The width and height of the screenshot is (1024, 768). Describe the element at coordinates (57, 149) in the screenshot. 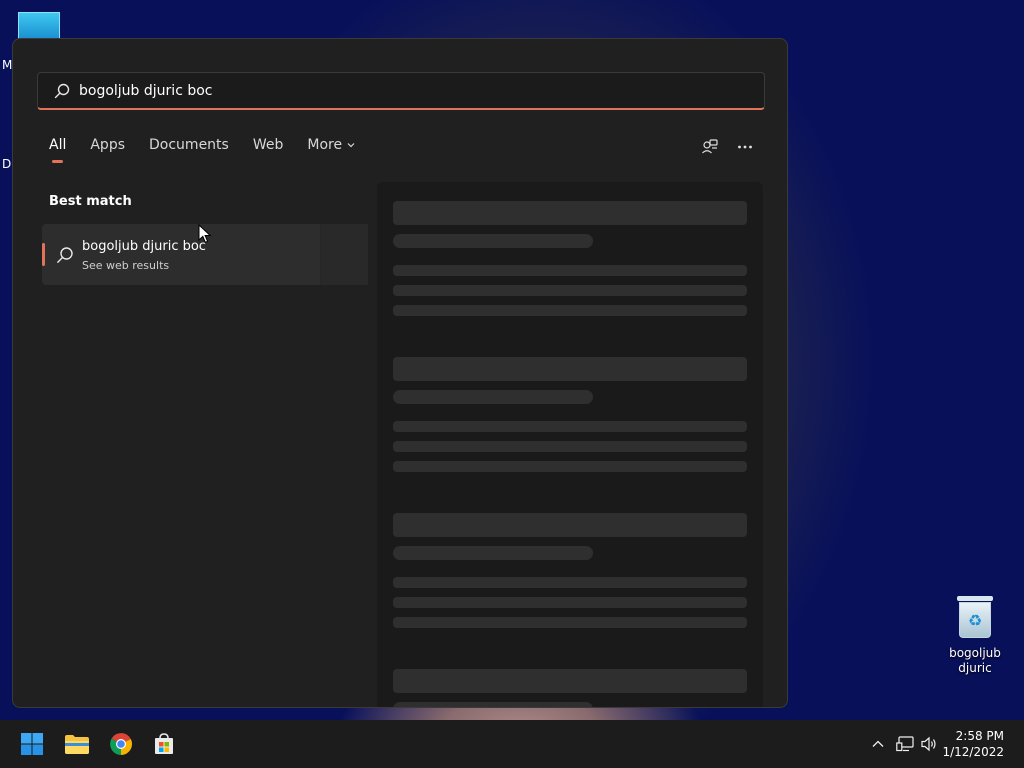

I see `tab-all: All` at that location.